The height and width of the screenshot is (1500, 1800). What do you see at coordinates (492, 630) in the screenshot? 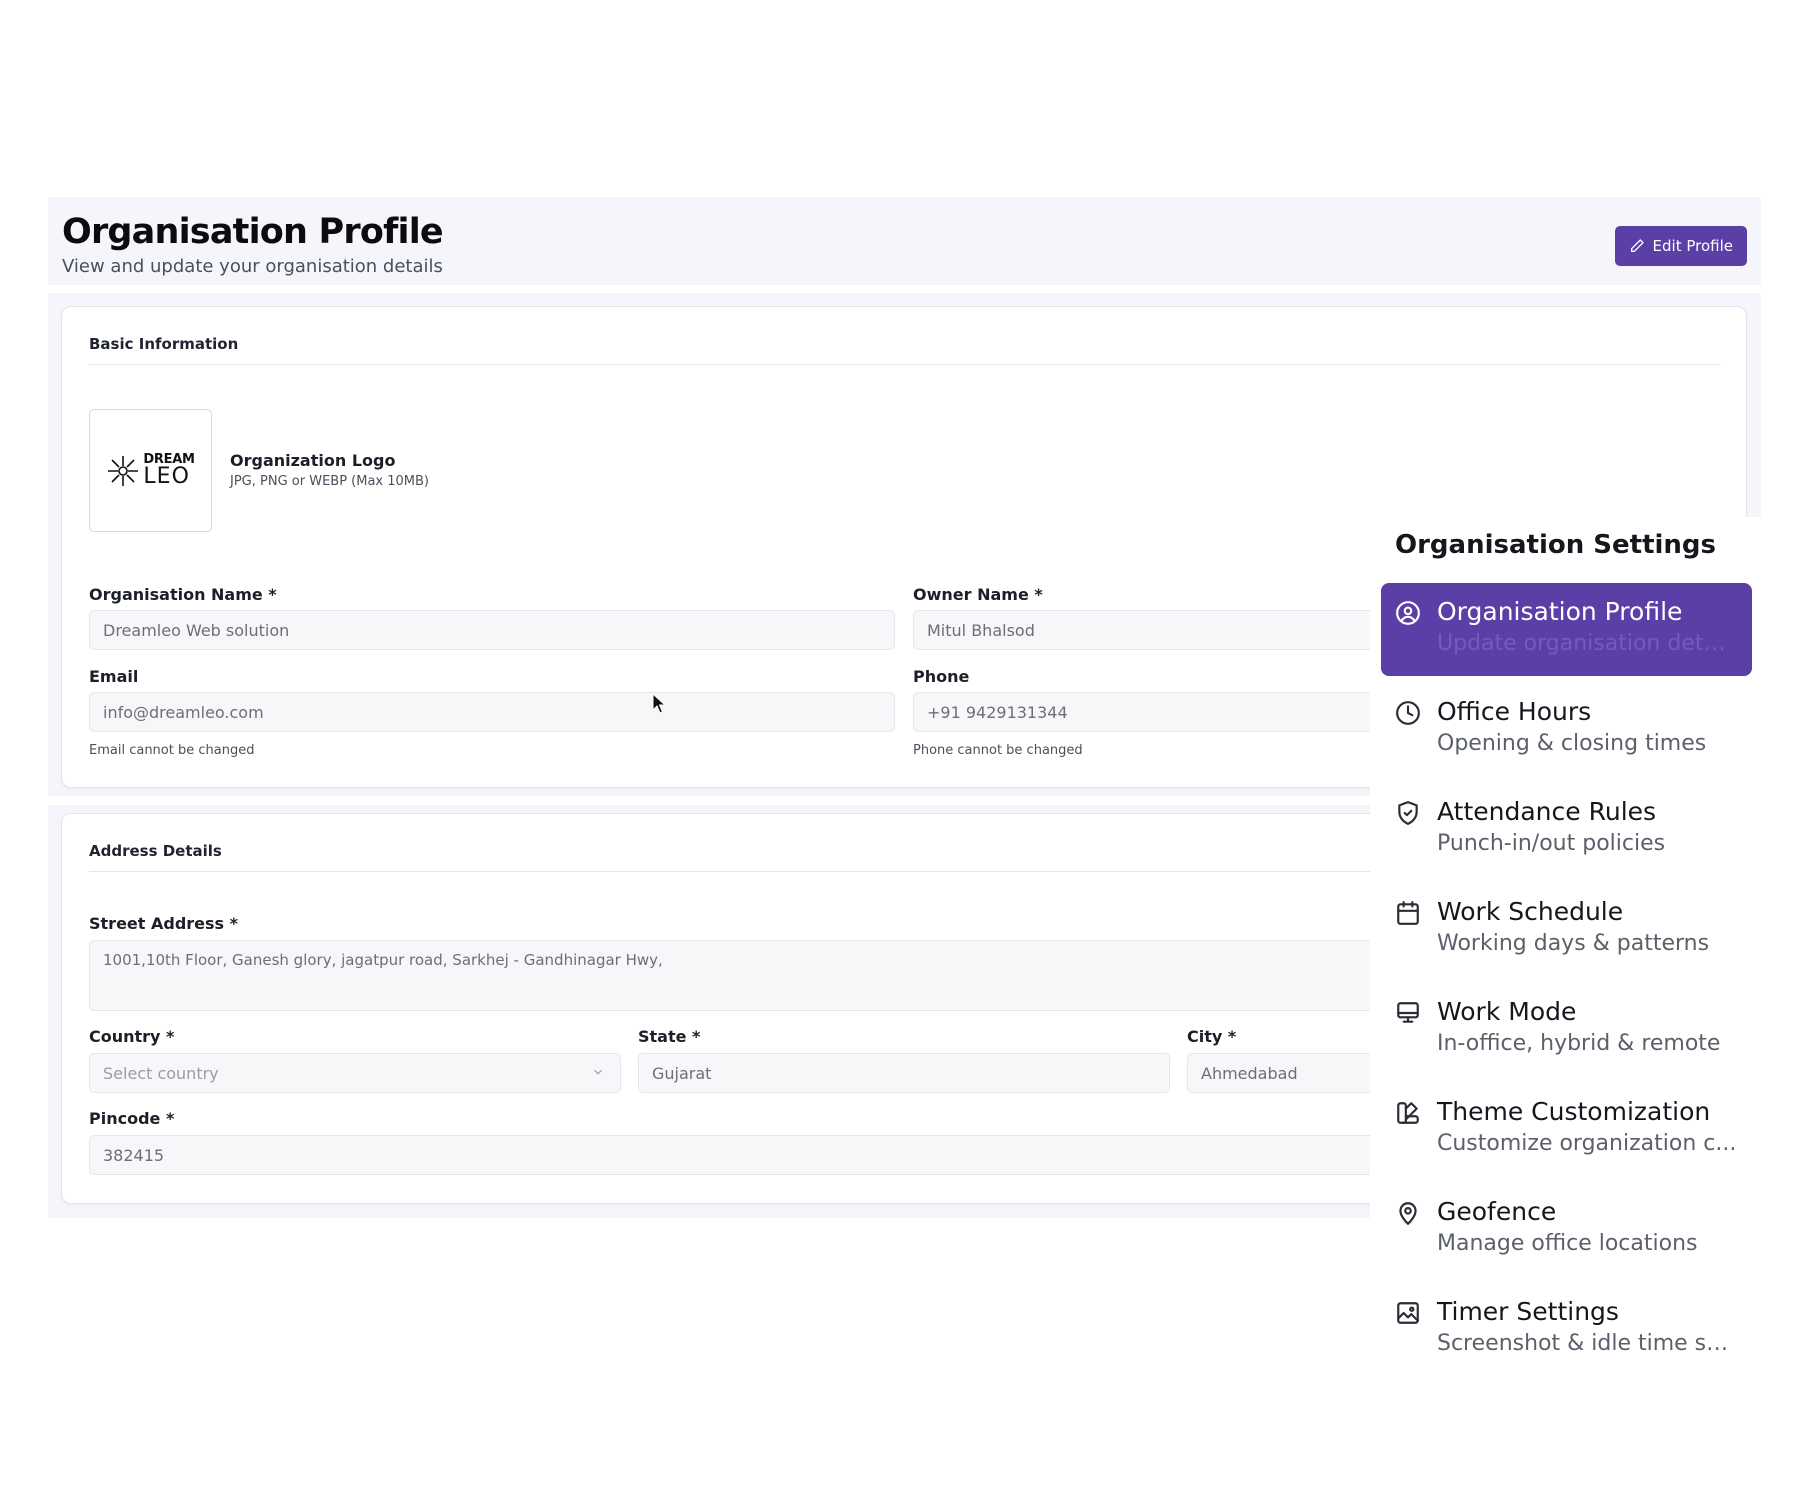
I see `org-name-input: Dreamleo Web solution` at bounding box center [492, 630].